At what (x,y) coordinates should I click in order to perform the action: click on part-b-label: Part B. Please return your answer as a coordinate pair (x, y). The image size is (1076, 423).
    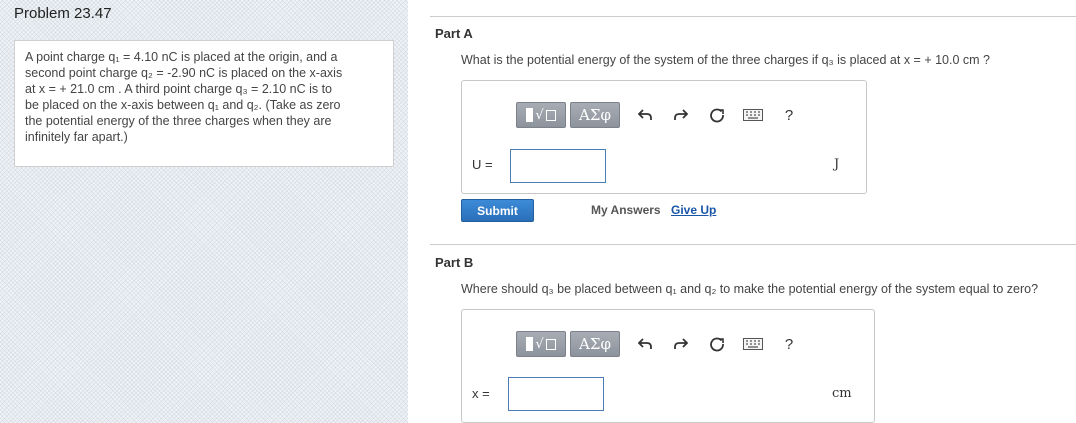
    Looking at the image, I should click on (454, 262).